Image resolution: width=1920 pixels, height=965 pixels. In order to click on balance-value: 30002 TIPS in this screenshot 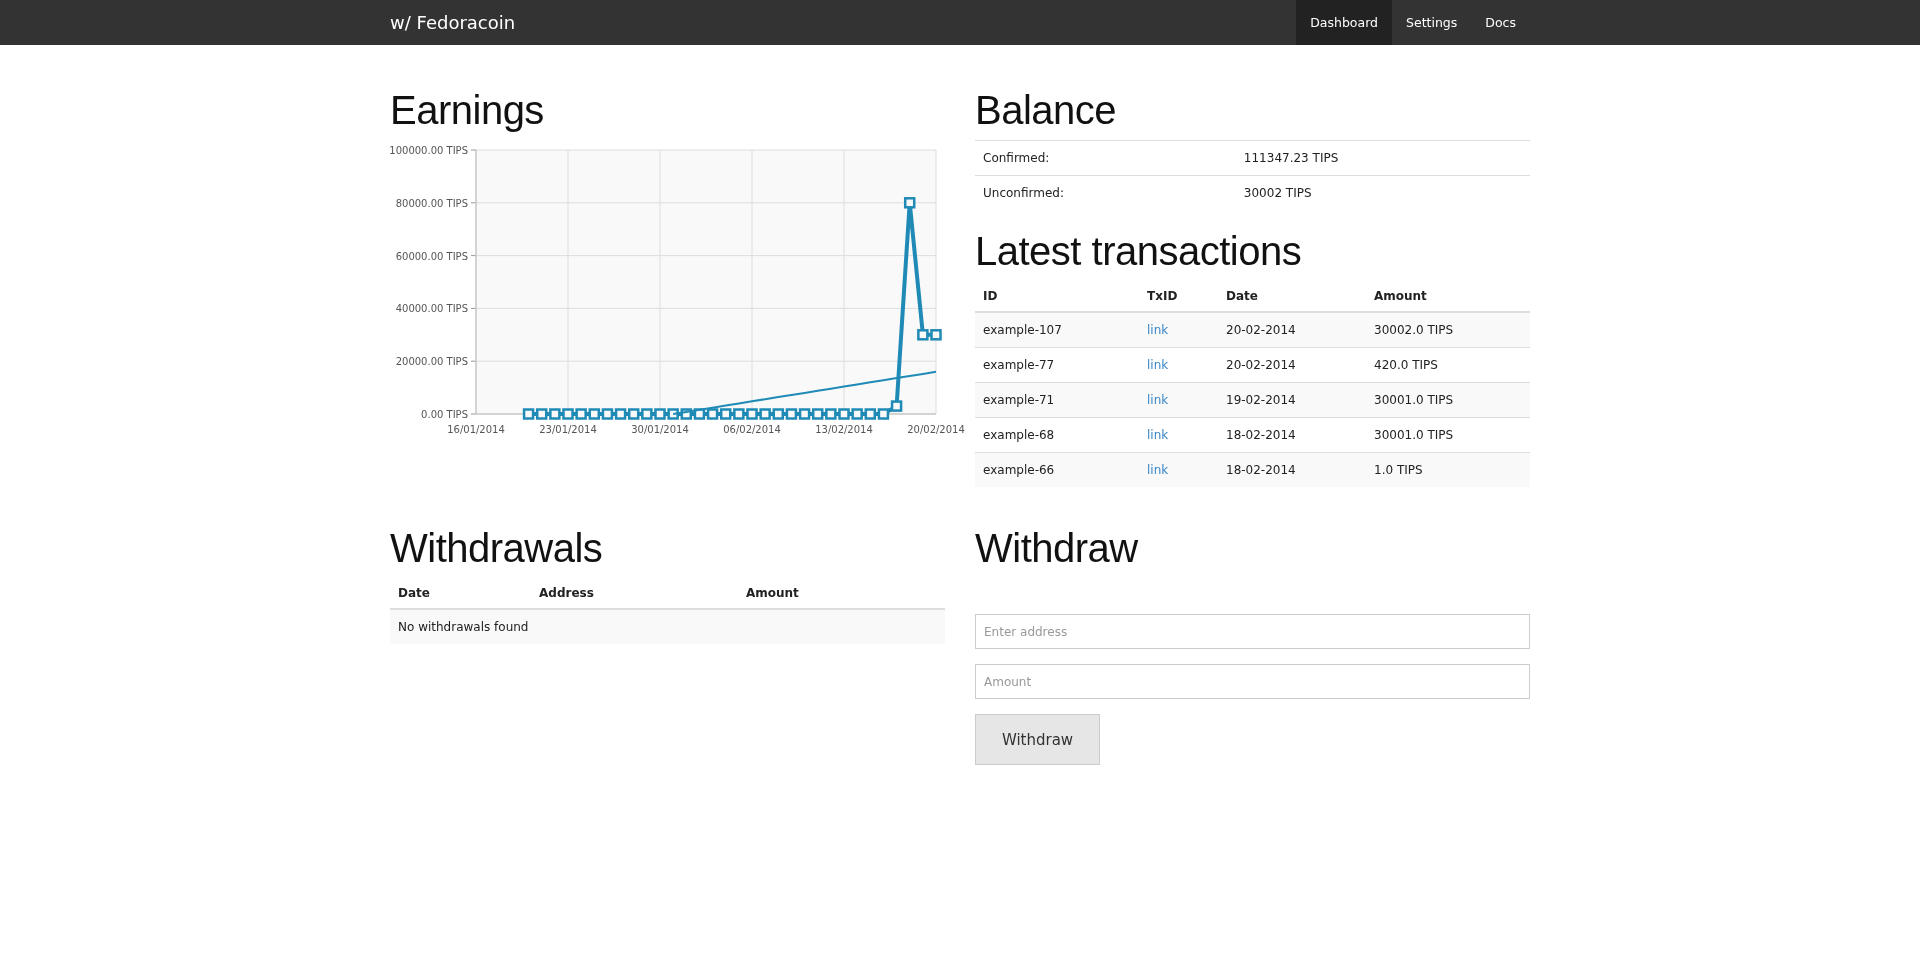, I will do `click(1382, 192)`.